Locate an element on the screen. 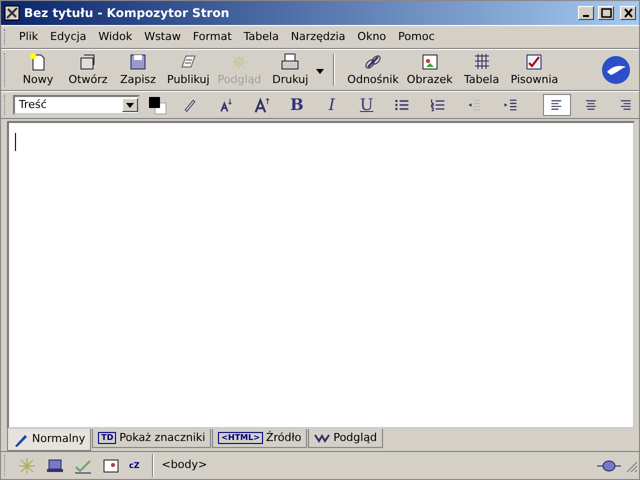  text-cursor is located at coordinates (15, 142).